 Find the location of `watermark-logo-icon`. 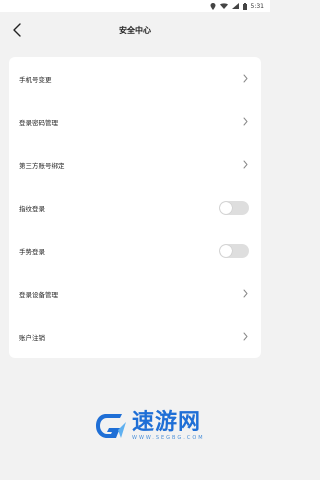

watermark-logo-icon is located at coordinates (111, 426).